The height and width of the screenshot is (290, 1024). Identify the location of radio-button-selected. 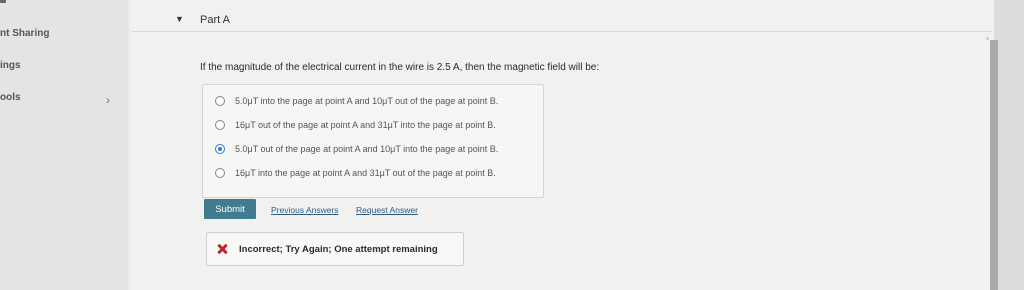
(220, 149).